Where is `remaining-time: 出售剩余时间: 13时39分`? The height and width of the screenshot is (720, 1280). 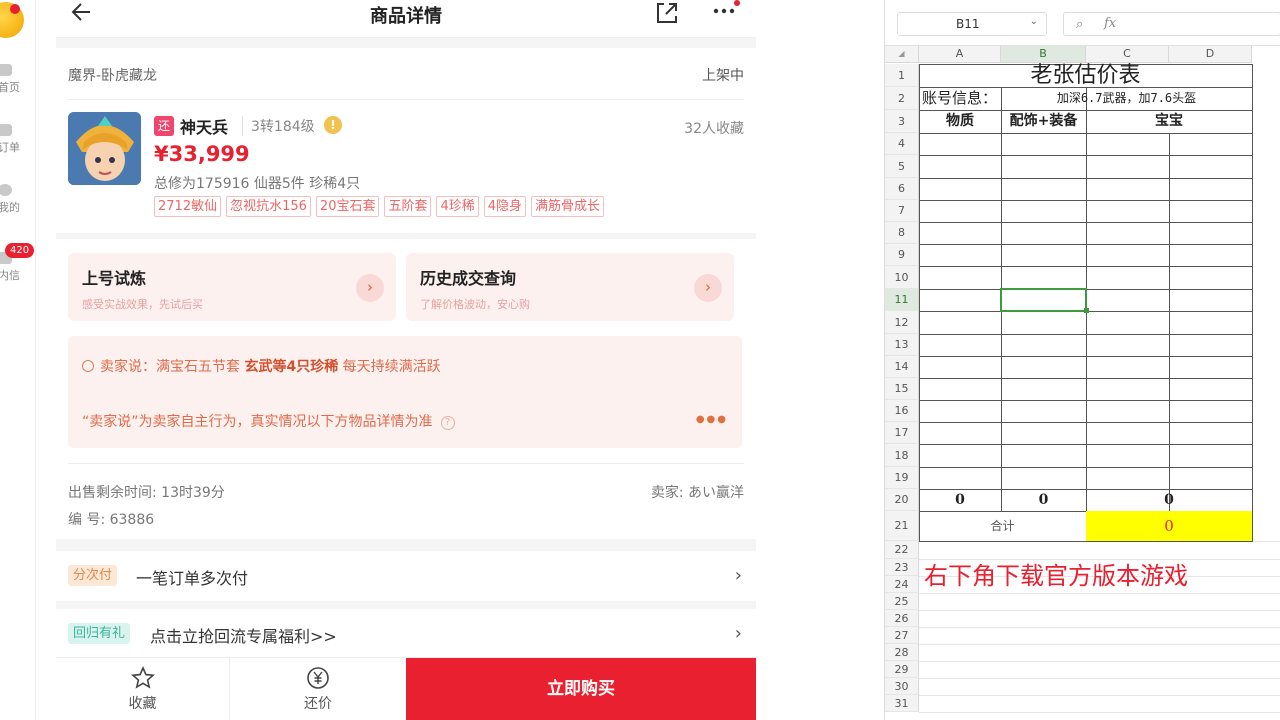
remaining-time: 出售剩余时间: 13时39分 is located at coordinates (146, 493).